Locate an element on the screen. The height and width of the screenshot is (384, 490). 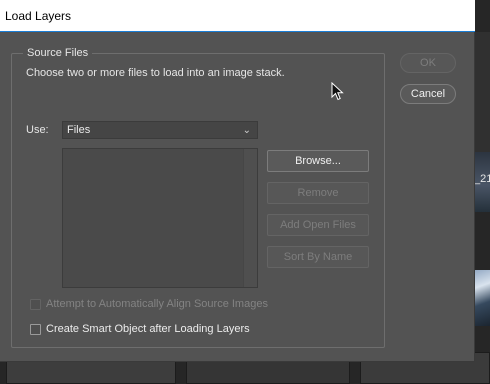
use-dropdown: Files ⌄ is located at coordinates (160, 130).